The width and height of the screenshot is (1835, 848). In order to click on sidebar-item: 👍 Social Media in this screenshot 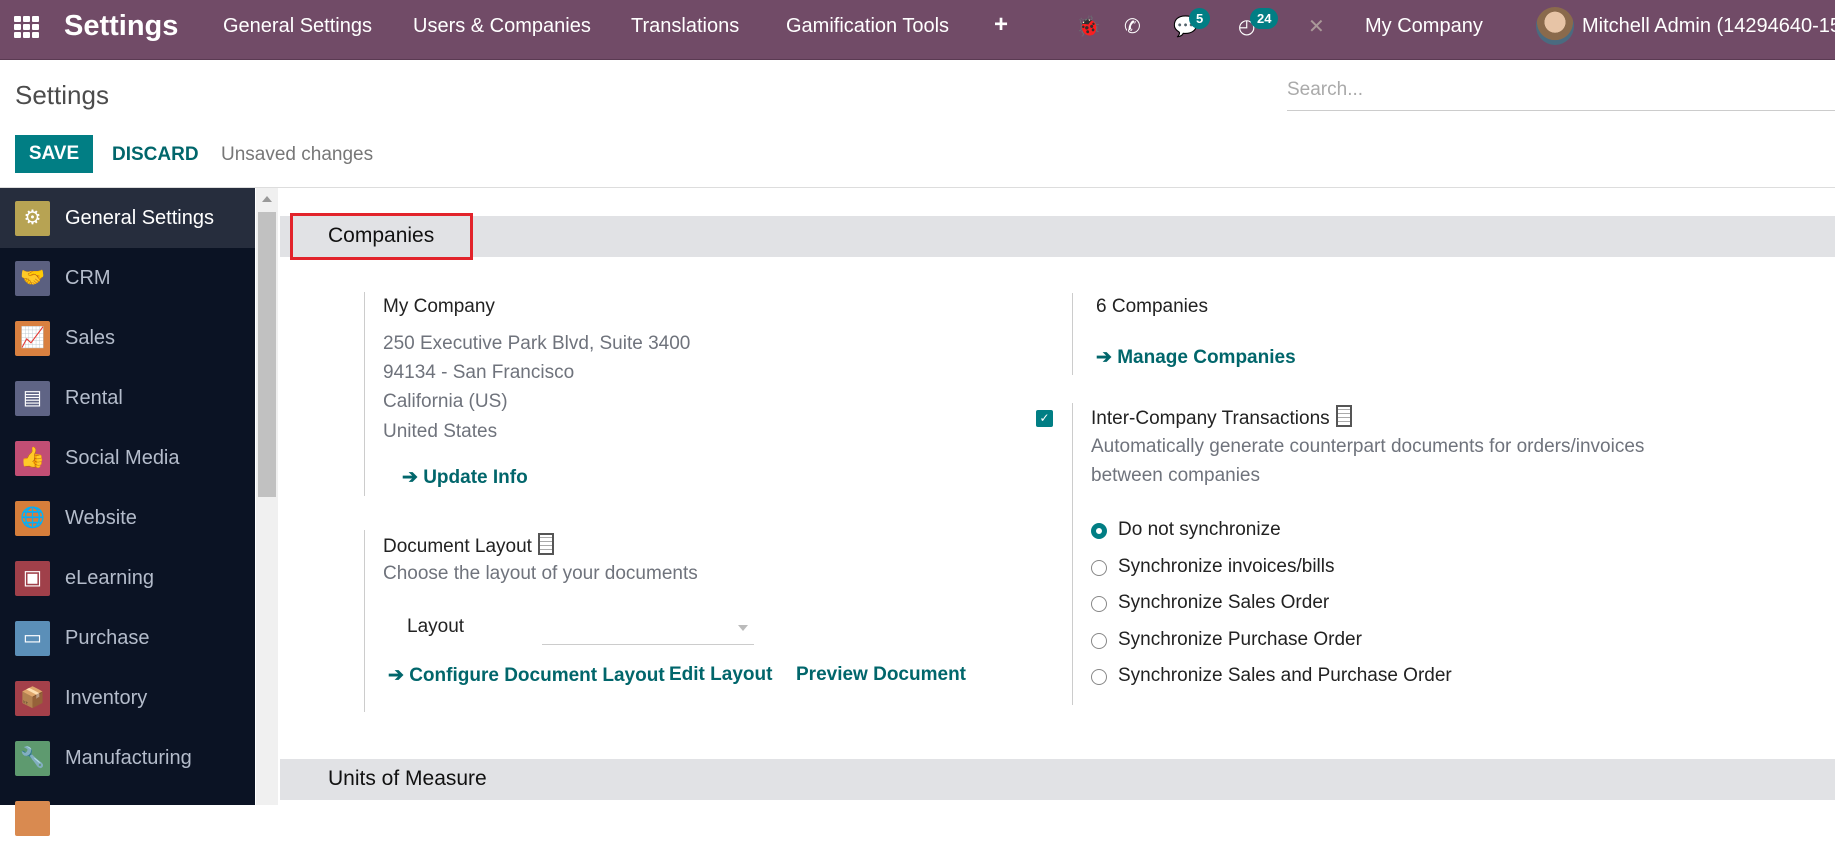, I will do `click(127, 458)`.